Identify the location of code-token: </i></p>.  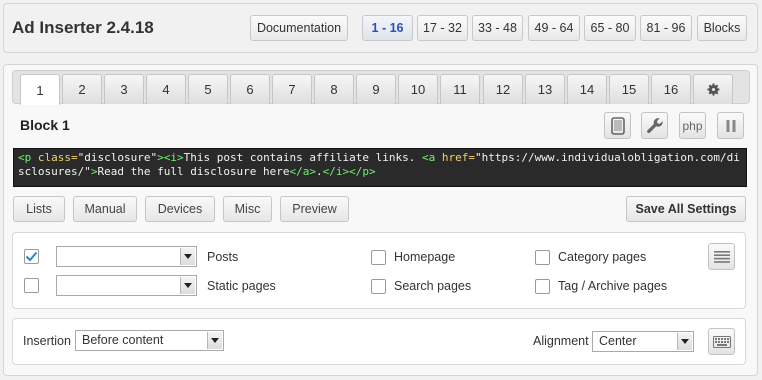
(349, 171).